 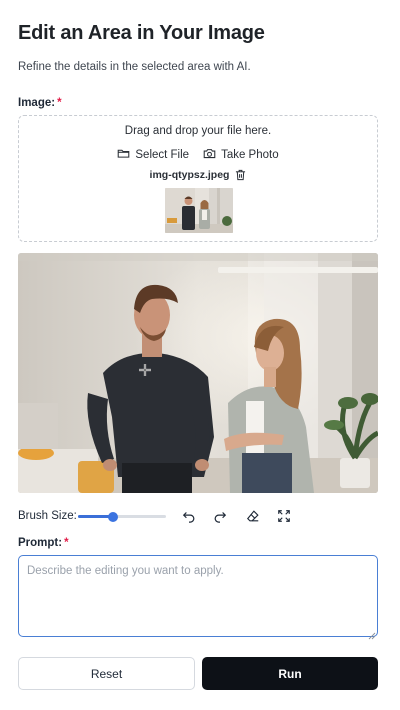 What do you see at coordinates (40, 543) in the screenshot?
I see `prompt-label-text: Prompt:` at bounding box center [40, 543].